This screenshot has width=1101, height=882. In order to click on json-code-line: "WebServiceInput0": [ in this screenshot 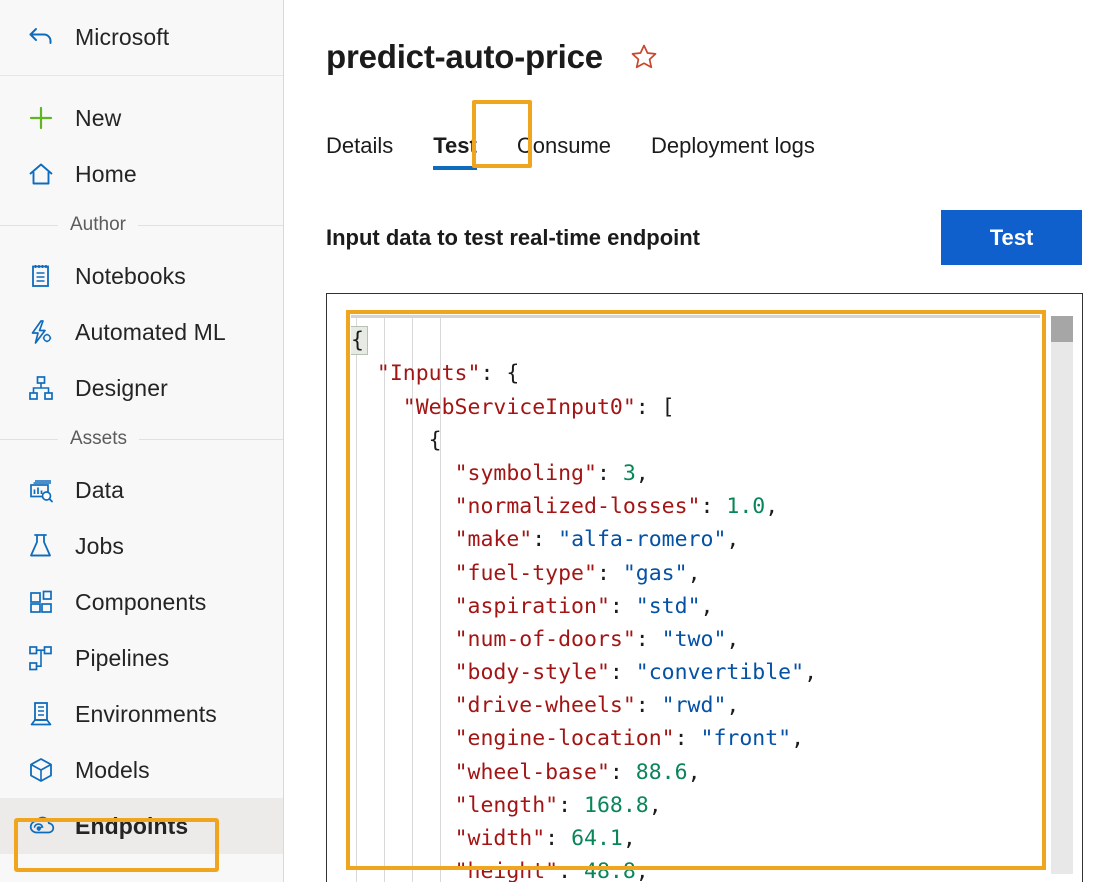, I will do `click(716, 407)`.